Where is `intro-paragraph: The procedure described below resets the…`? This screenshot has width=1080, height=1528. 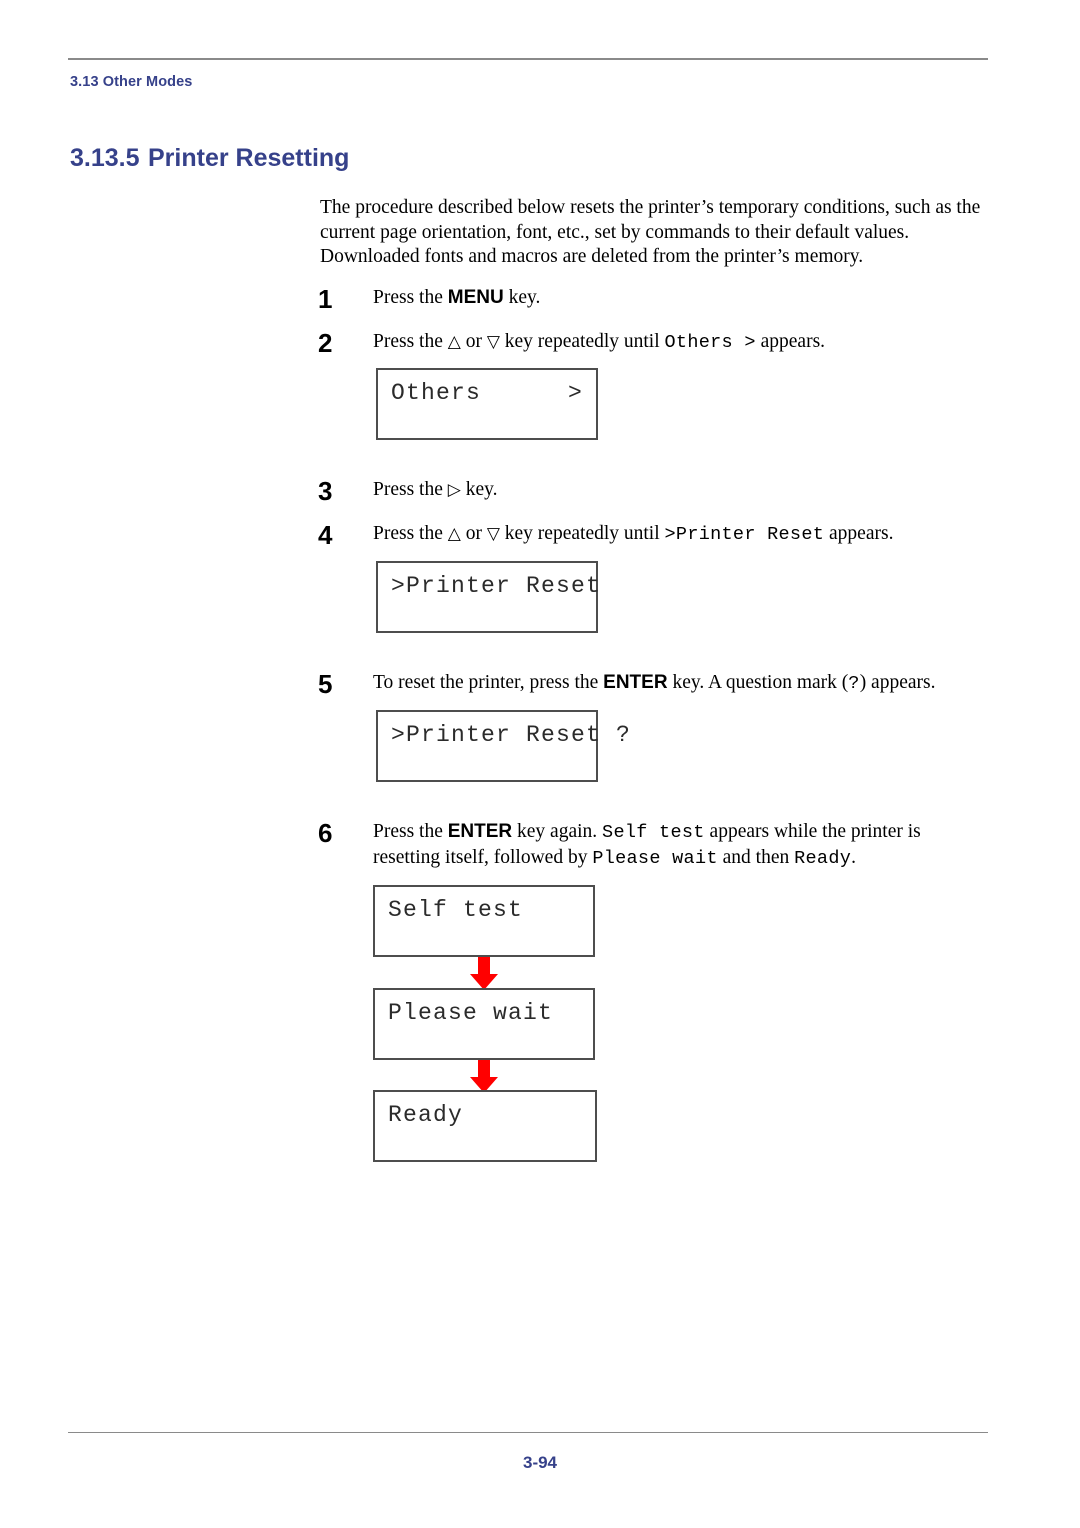 intro-paragraph: The procedure described below resets the… is located at coordinates (650, 232).